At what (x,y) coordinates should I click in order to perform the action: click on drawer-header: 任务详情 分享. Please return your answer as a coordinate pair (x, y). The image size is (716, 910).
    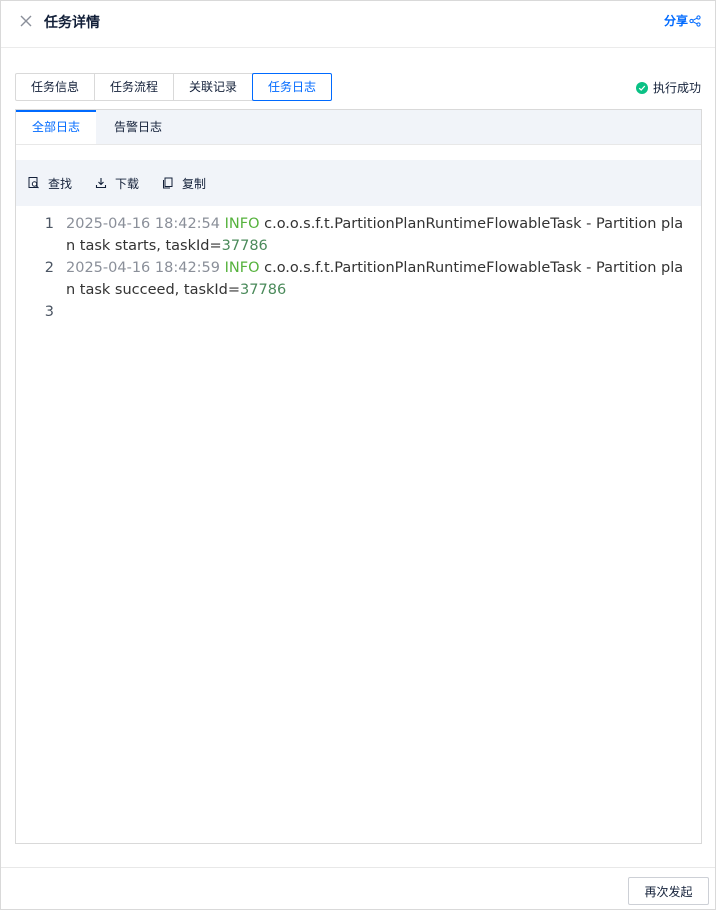
    Looking at the image, I should click on (358, 24).